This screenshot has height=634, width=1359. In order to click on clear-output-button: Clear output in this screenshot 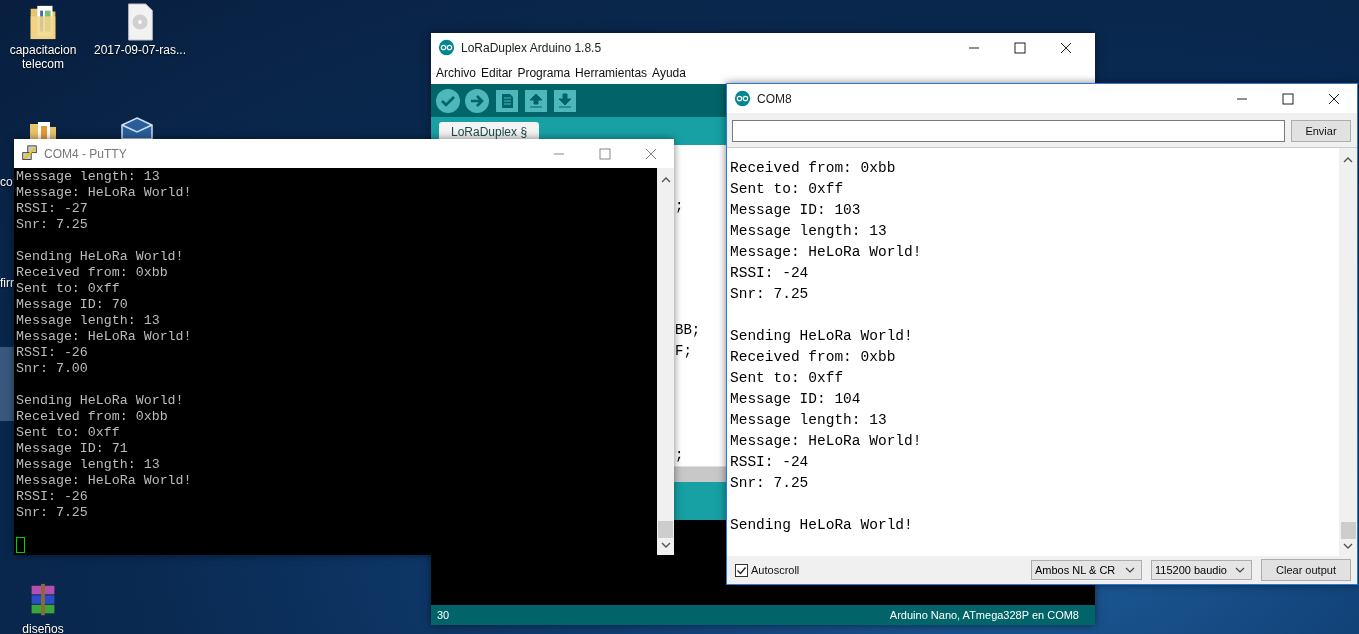, I will do `click(1306, 570)`.